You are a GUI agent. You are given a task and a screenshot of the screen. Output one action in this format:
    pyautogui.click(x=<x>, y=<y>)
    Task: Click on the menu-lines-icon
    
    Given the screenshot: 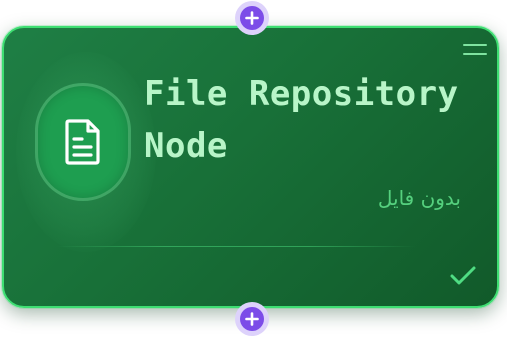 What is the action you would take?
    pyautogui.click(x=475, y=49)
    